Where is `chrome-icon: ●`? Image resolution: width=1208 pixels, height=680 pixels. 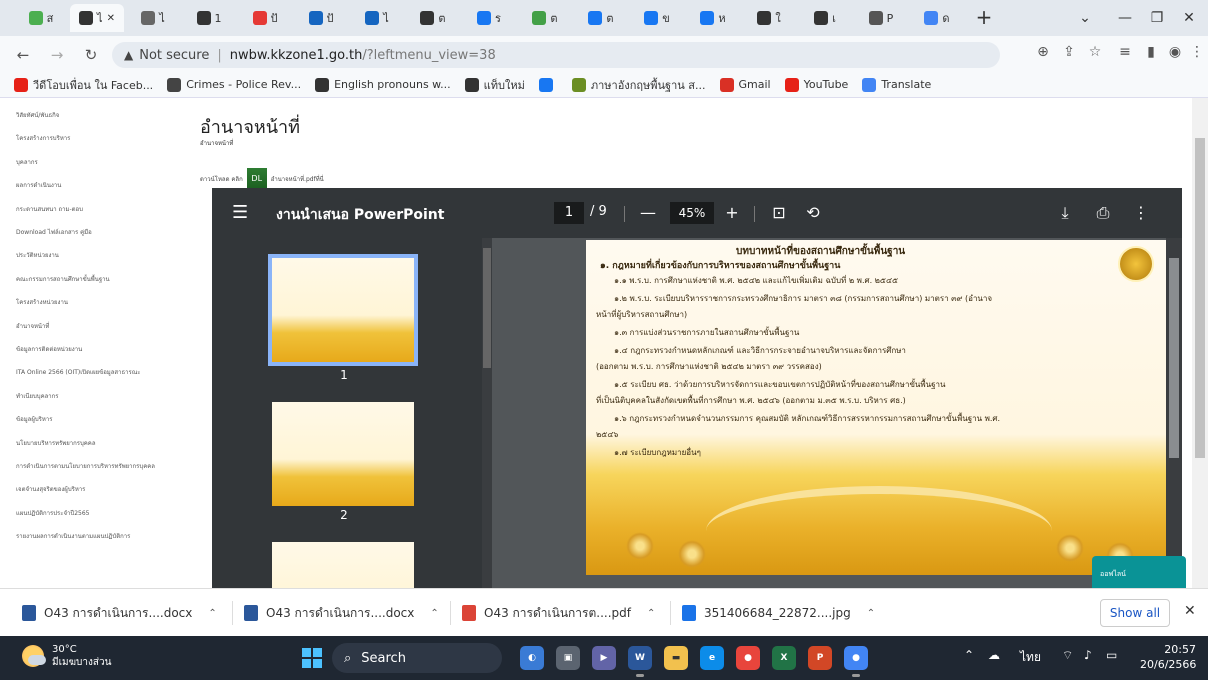 chrome-icon: ● is located at coordinates (748, 658).